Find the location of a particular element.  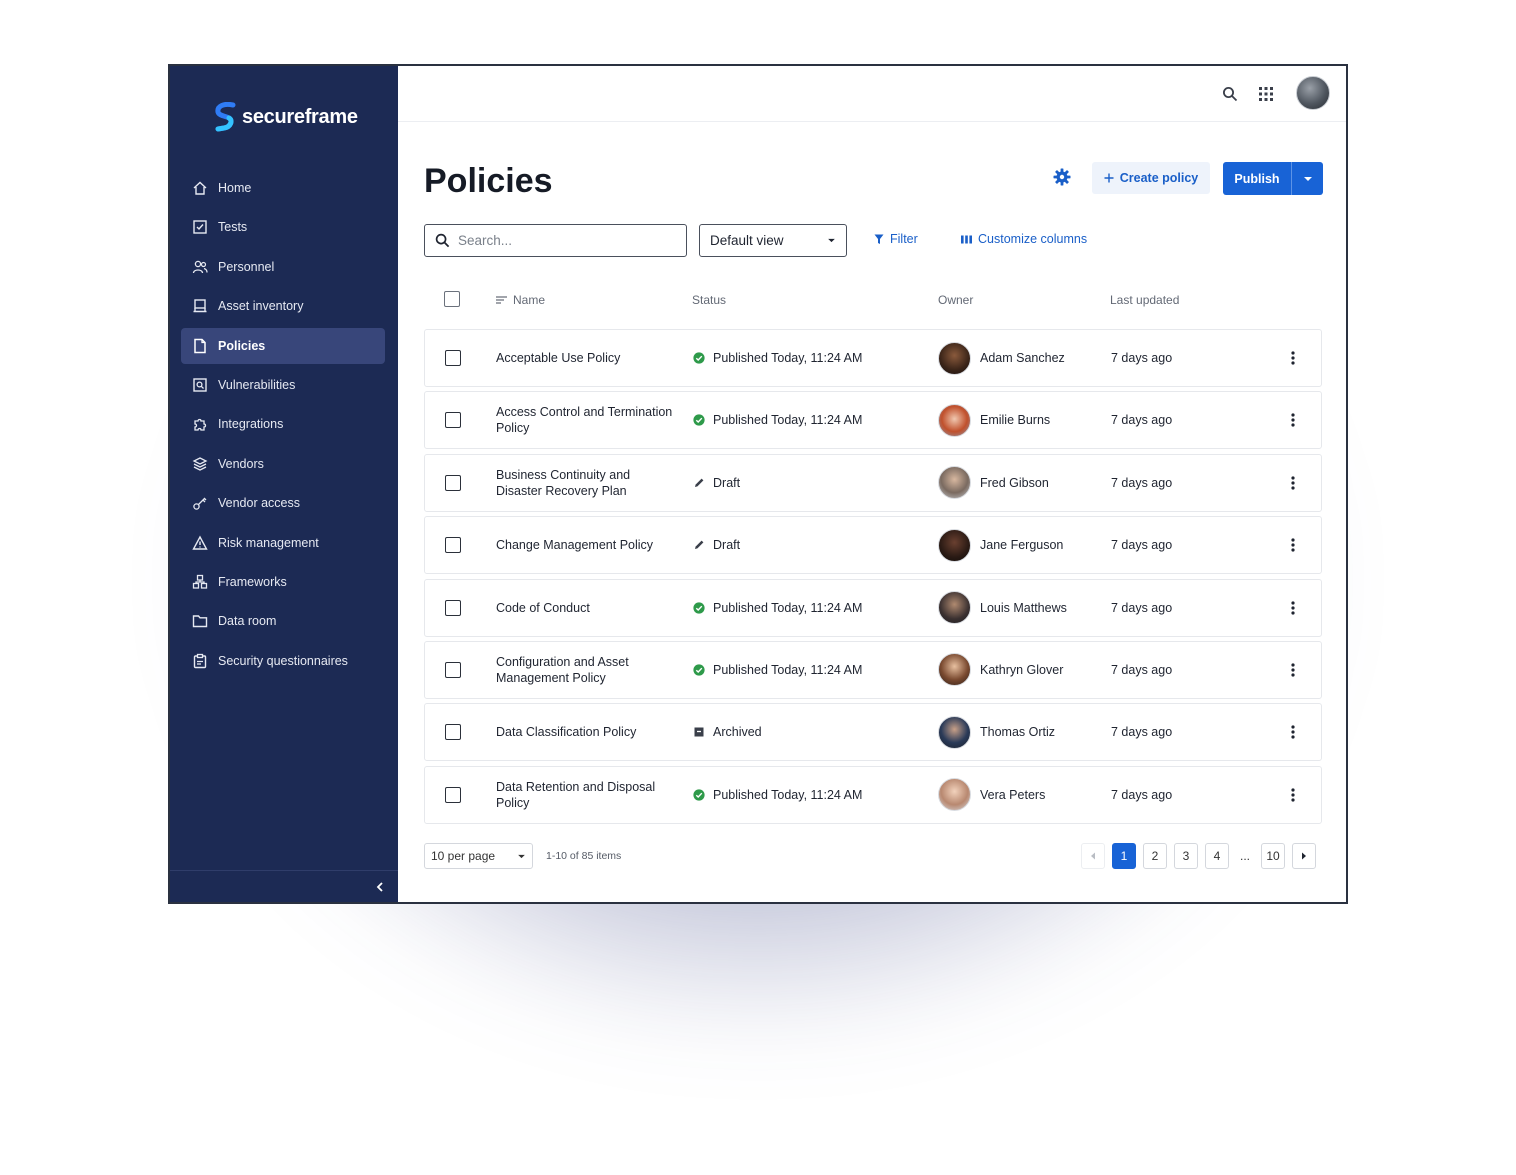

page-button: 4 is located at coordinates (1217, 856).